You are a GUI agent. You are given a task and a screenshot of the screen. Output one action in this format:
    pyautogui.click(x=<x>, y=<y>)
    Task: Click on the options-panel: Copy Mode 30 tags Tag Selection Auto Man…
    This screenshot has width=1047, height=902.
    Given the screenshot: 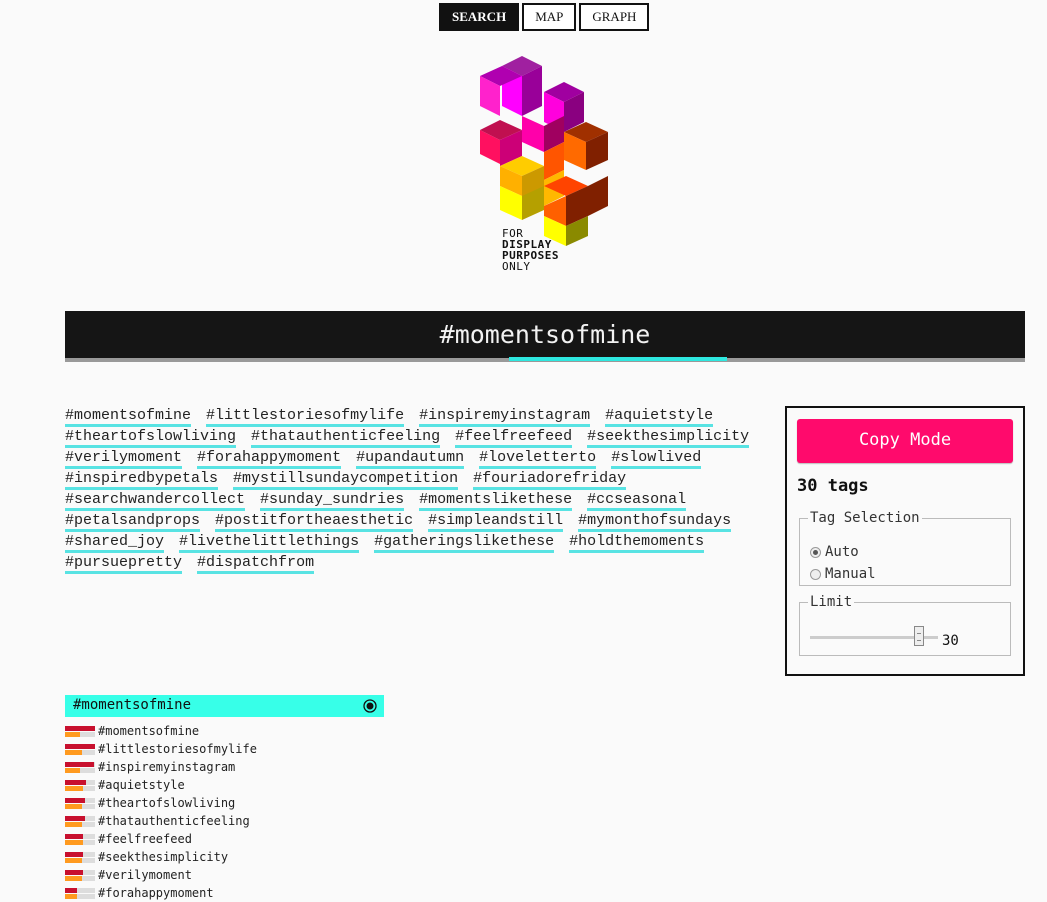 What is the action you would take?
    pyautogui.click(x=905, y=541)
    